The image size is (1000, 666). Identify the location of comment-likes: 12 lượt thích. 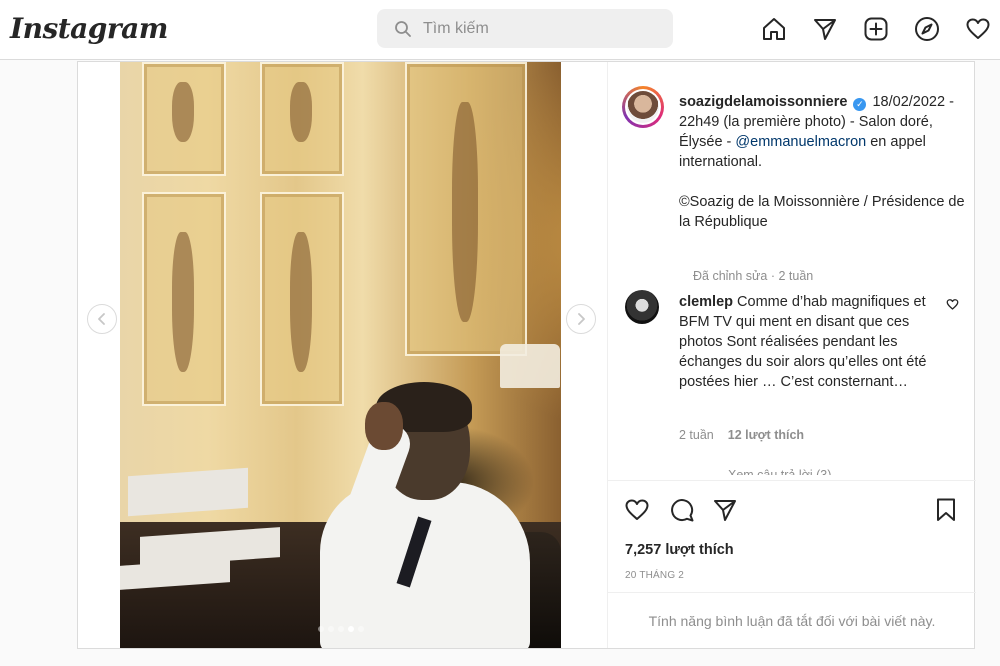
(766, 435).